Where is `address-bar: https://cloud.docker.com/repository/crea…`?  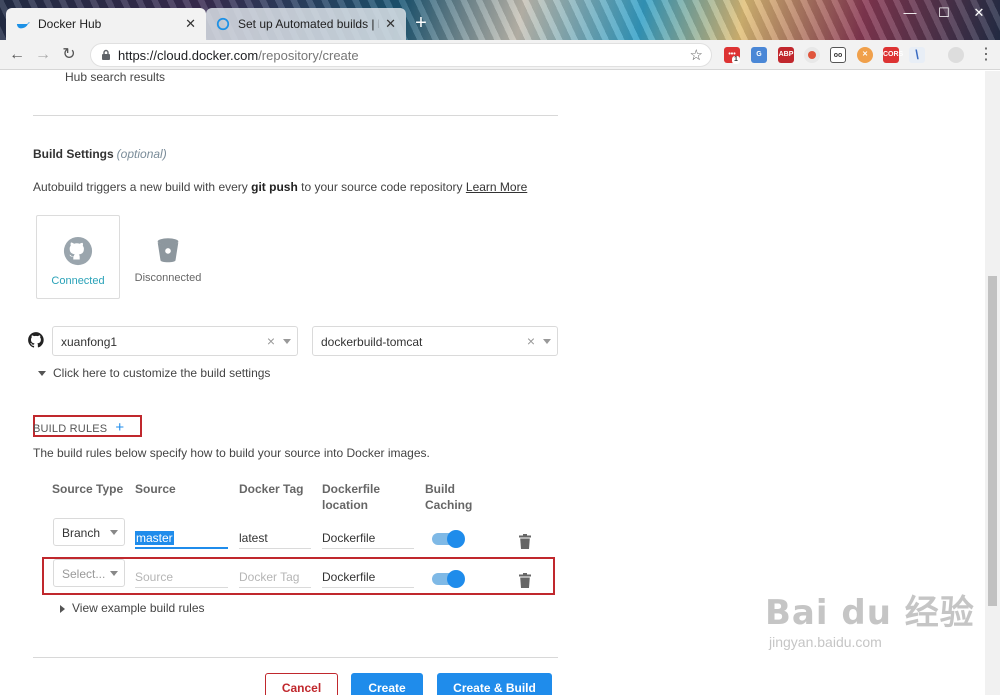
address-bar: https://cloud.docker.com/repository/crea… is located at coordinates (401, 55).